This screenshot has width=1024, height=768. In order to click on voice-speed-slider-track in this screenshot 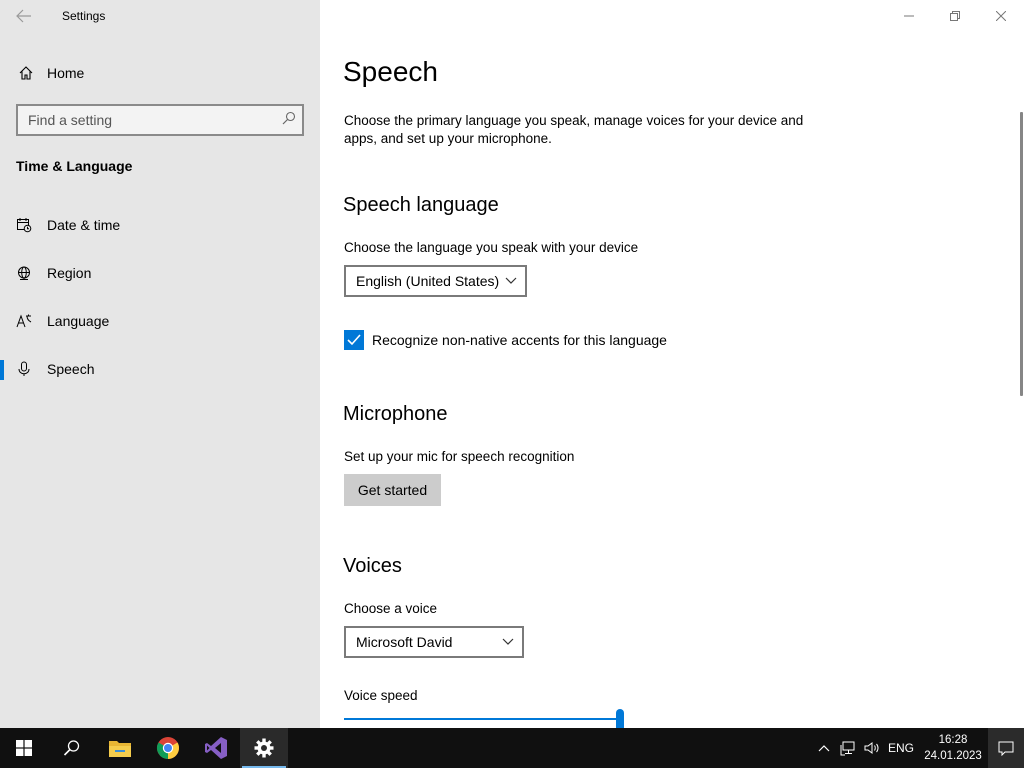, I will do `click(482, 719)`.